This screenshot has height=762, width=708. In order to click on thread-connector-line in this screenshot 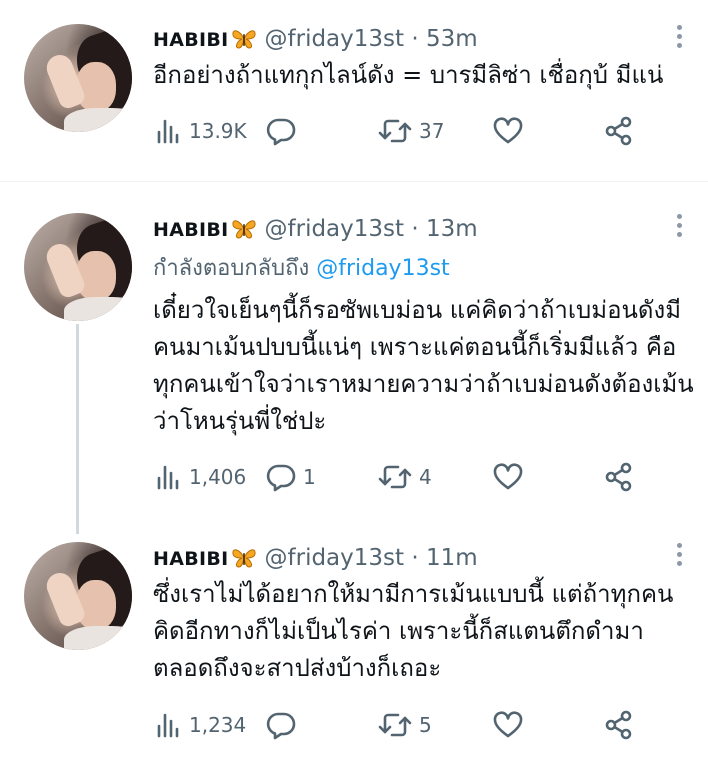, I will do `click(77, 429)`.